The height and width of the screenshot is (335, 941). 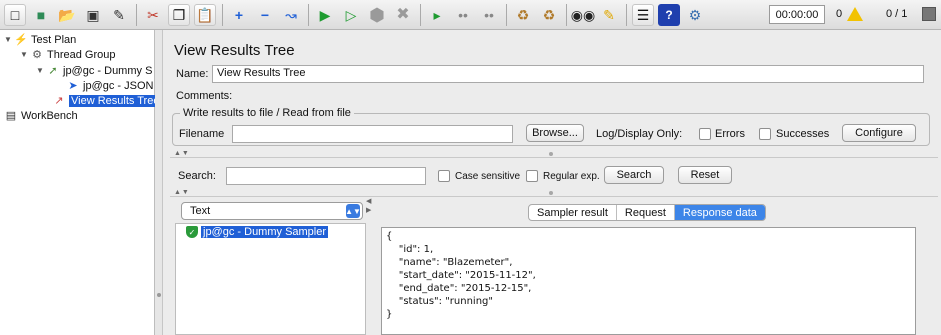 What do you see at coordinates (639, 134) in the screenshot?
I see `log-display-label: Log/Display Only:` at bounding box center [639, 134].